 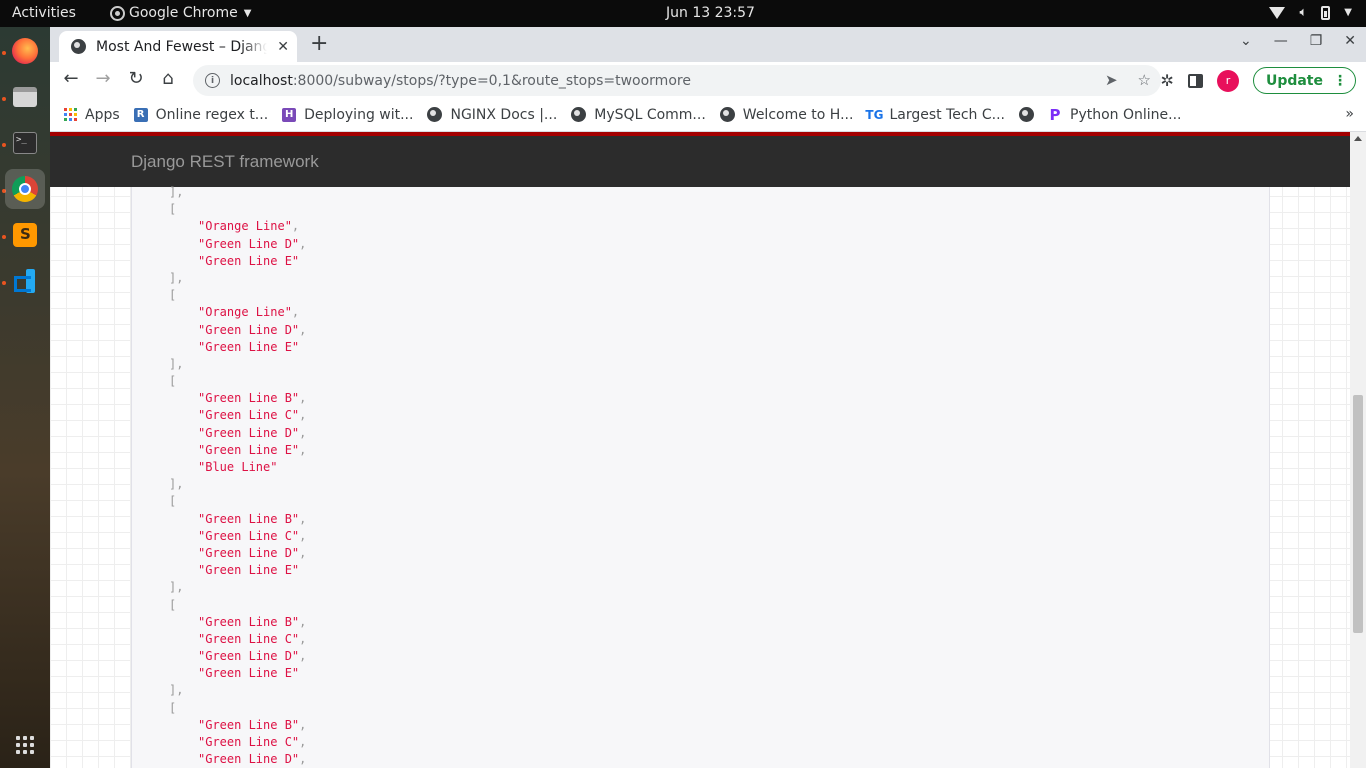 I want to click on volume-icon: 🔈︎, so click(x=1303, y=12).